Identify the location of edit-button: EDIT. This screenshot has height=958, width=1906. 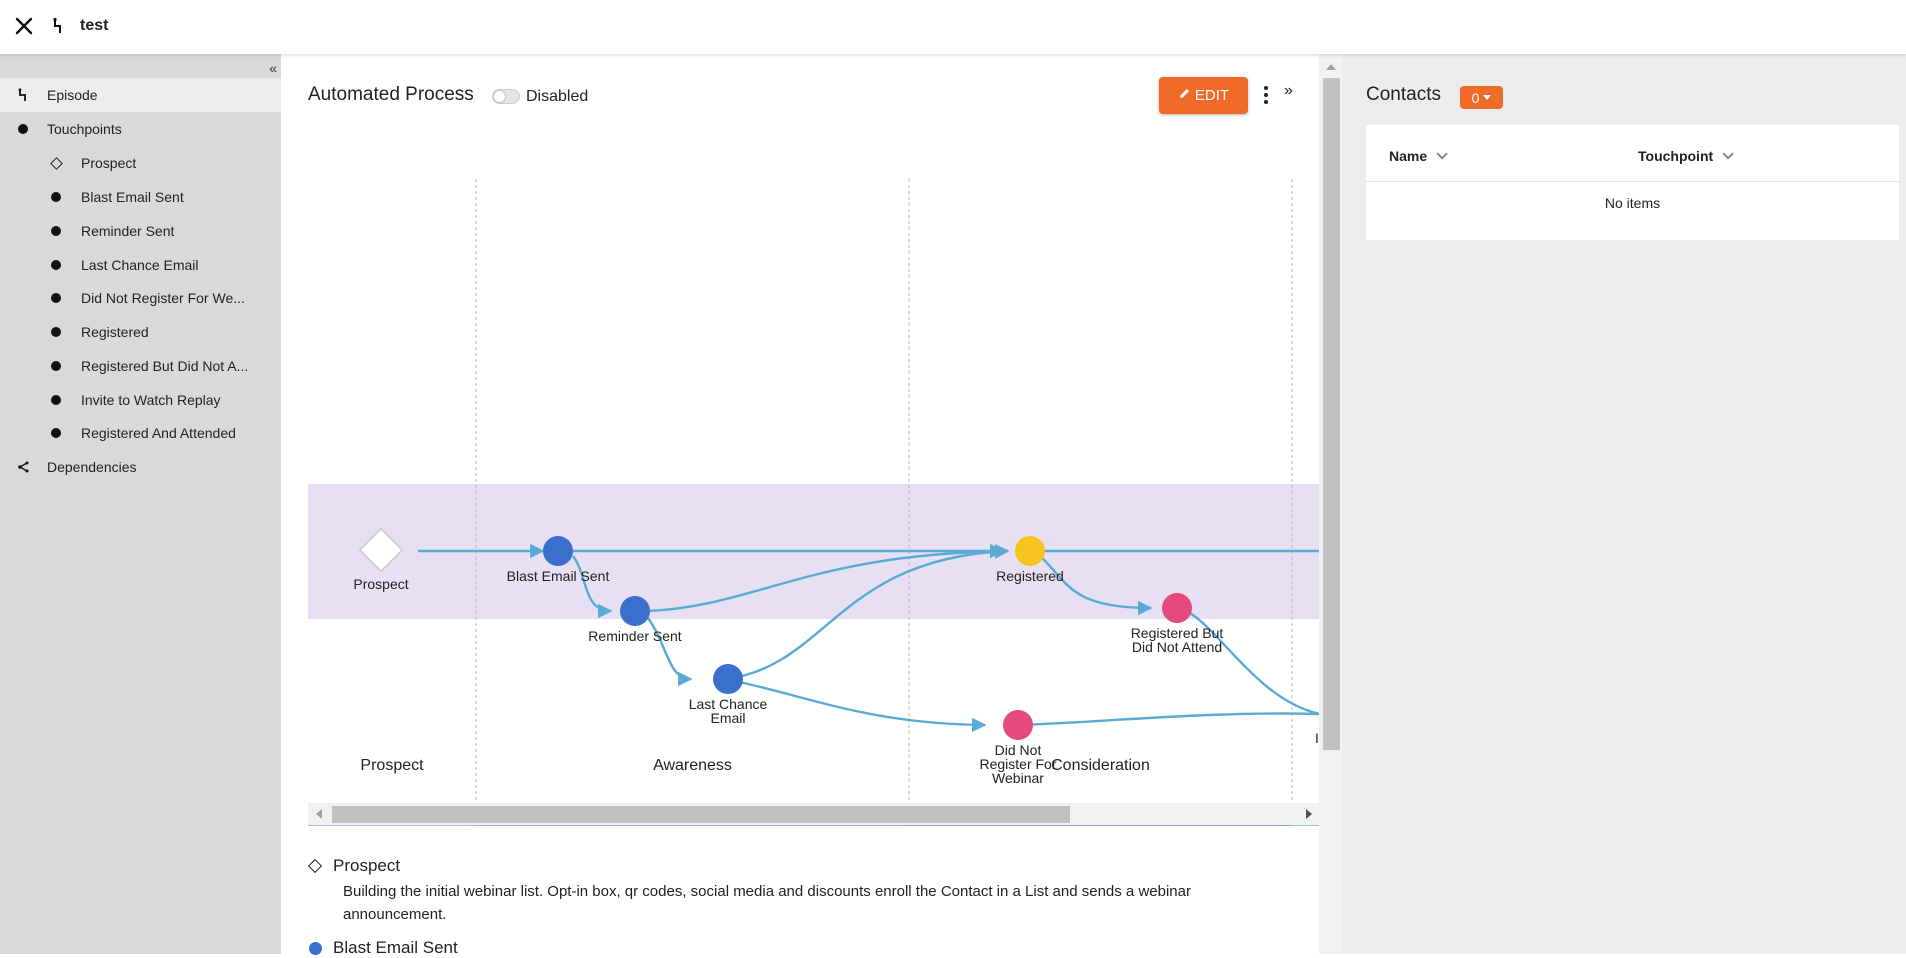
(1203, 95).